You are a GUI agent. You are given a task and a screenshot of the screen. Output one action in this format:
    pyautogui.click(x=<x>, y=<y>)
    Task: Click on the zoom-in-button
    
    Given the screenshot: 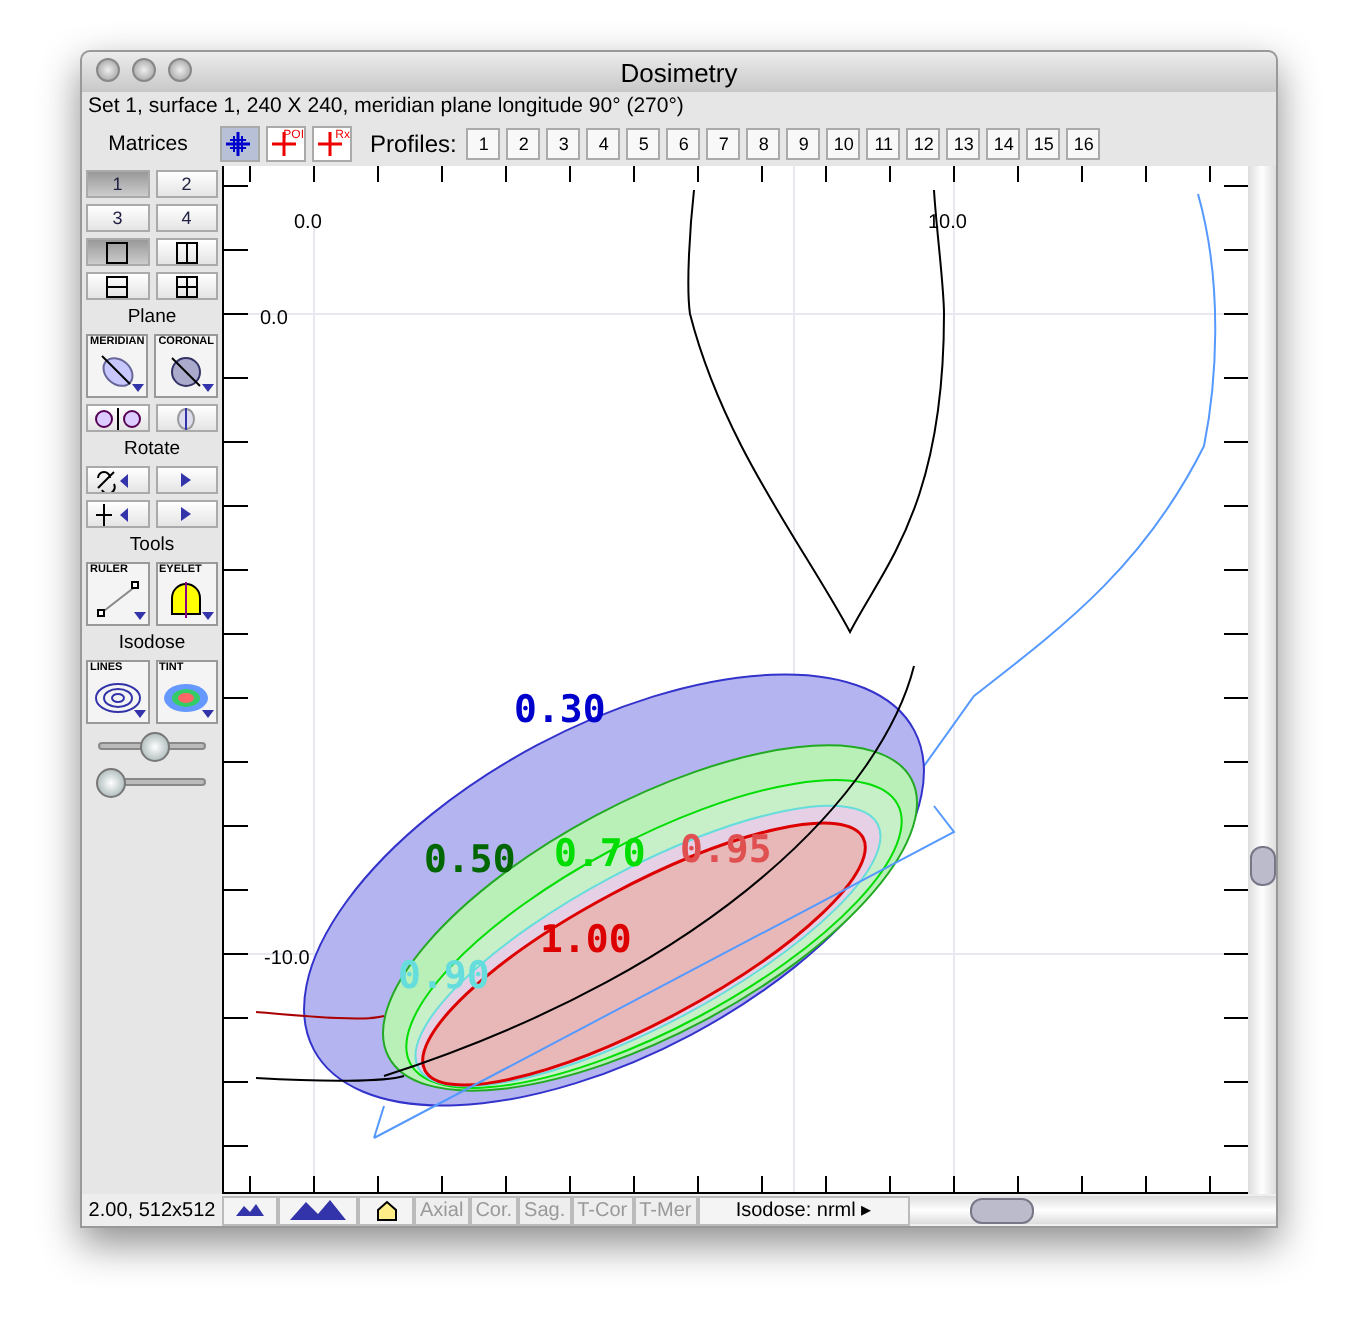 What is the action you would take?
    pyautogui.click(x=318, y=1210)
    